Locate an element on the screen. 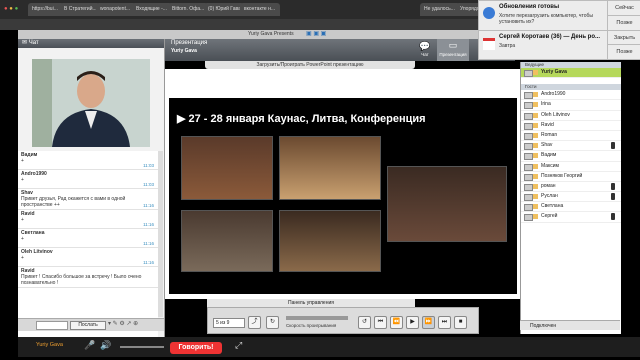  send-button: Послать is located at coordinates (88, 325).